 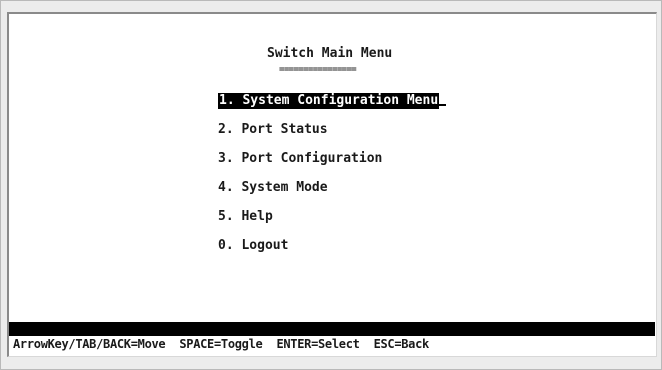 I want to click on menu-item-number: 0, so click(x=222, y=245).